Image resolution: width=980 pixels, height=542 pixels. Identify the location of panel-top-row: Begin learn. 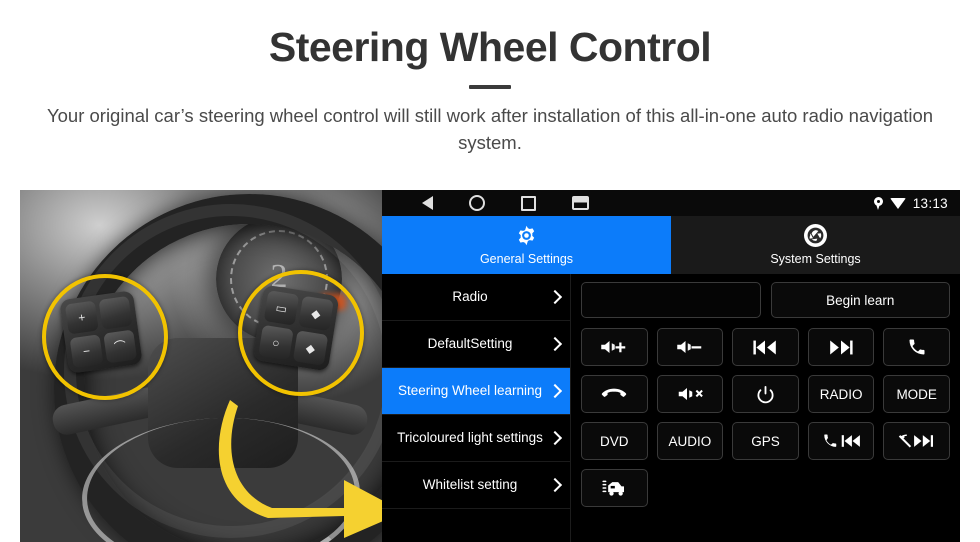
(765, 300).